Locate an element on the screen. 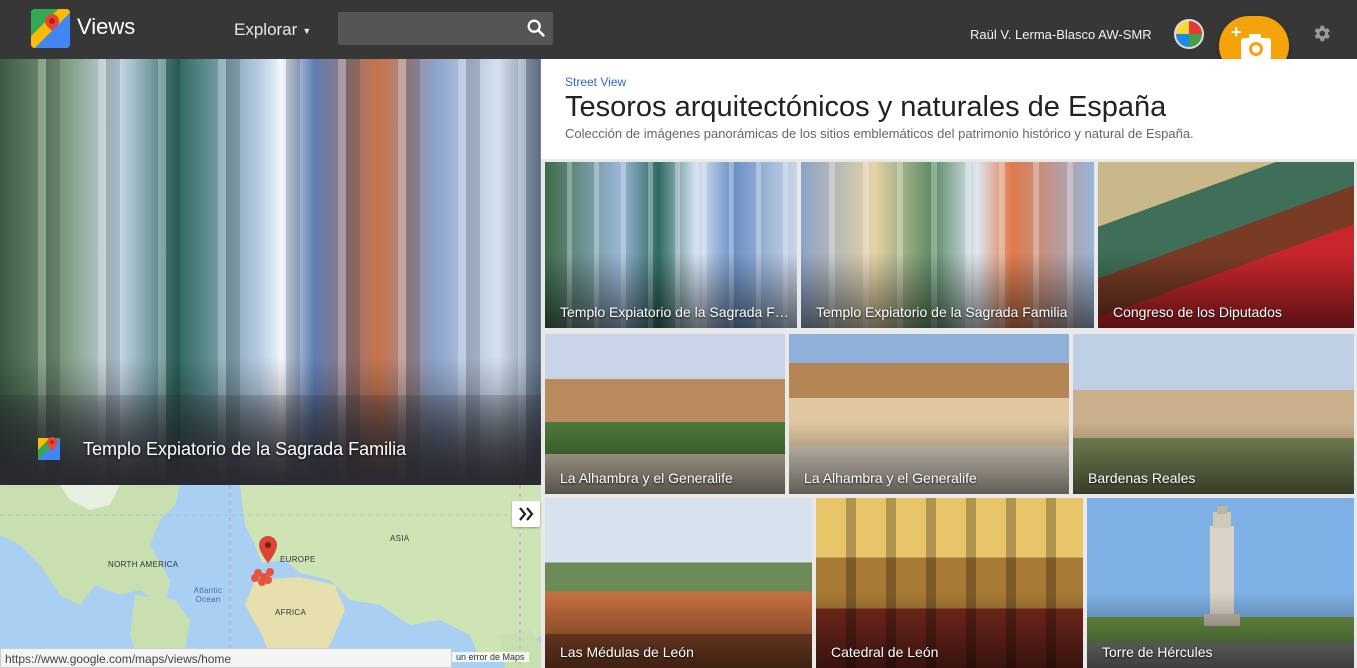  photo-tile: Bardenas Reales is located at coordinates (1213, 414).